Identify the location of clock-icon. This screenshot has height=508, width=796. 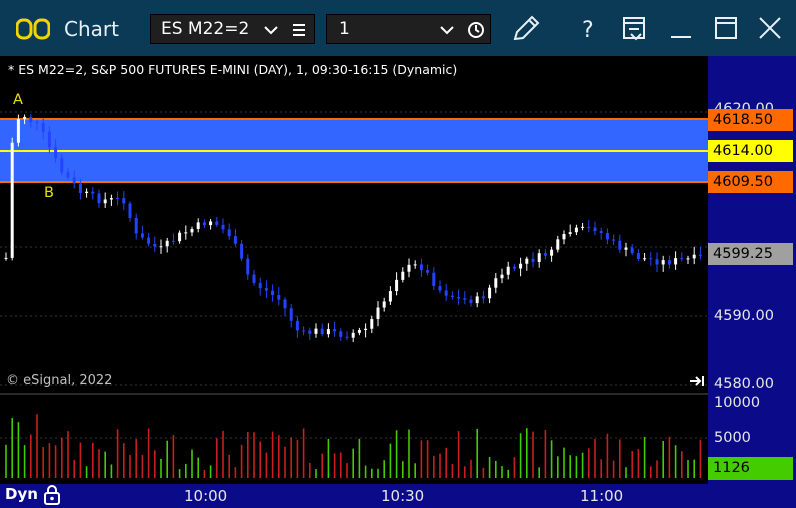
(476, 30).